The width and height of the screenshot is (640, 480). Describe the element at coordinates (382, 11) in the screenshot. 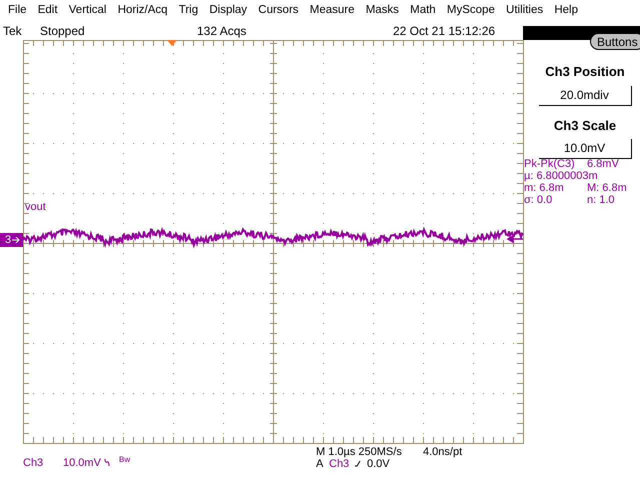

I see `menu-item: Masks` at that location.